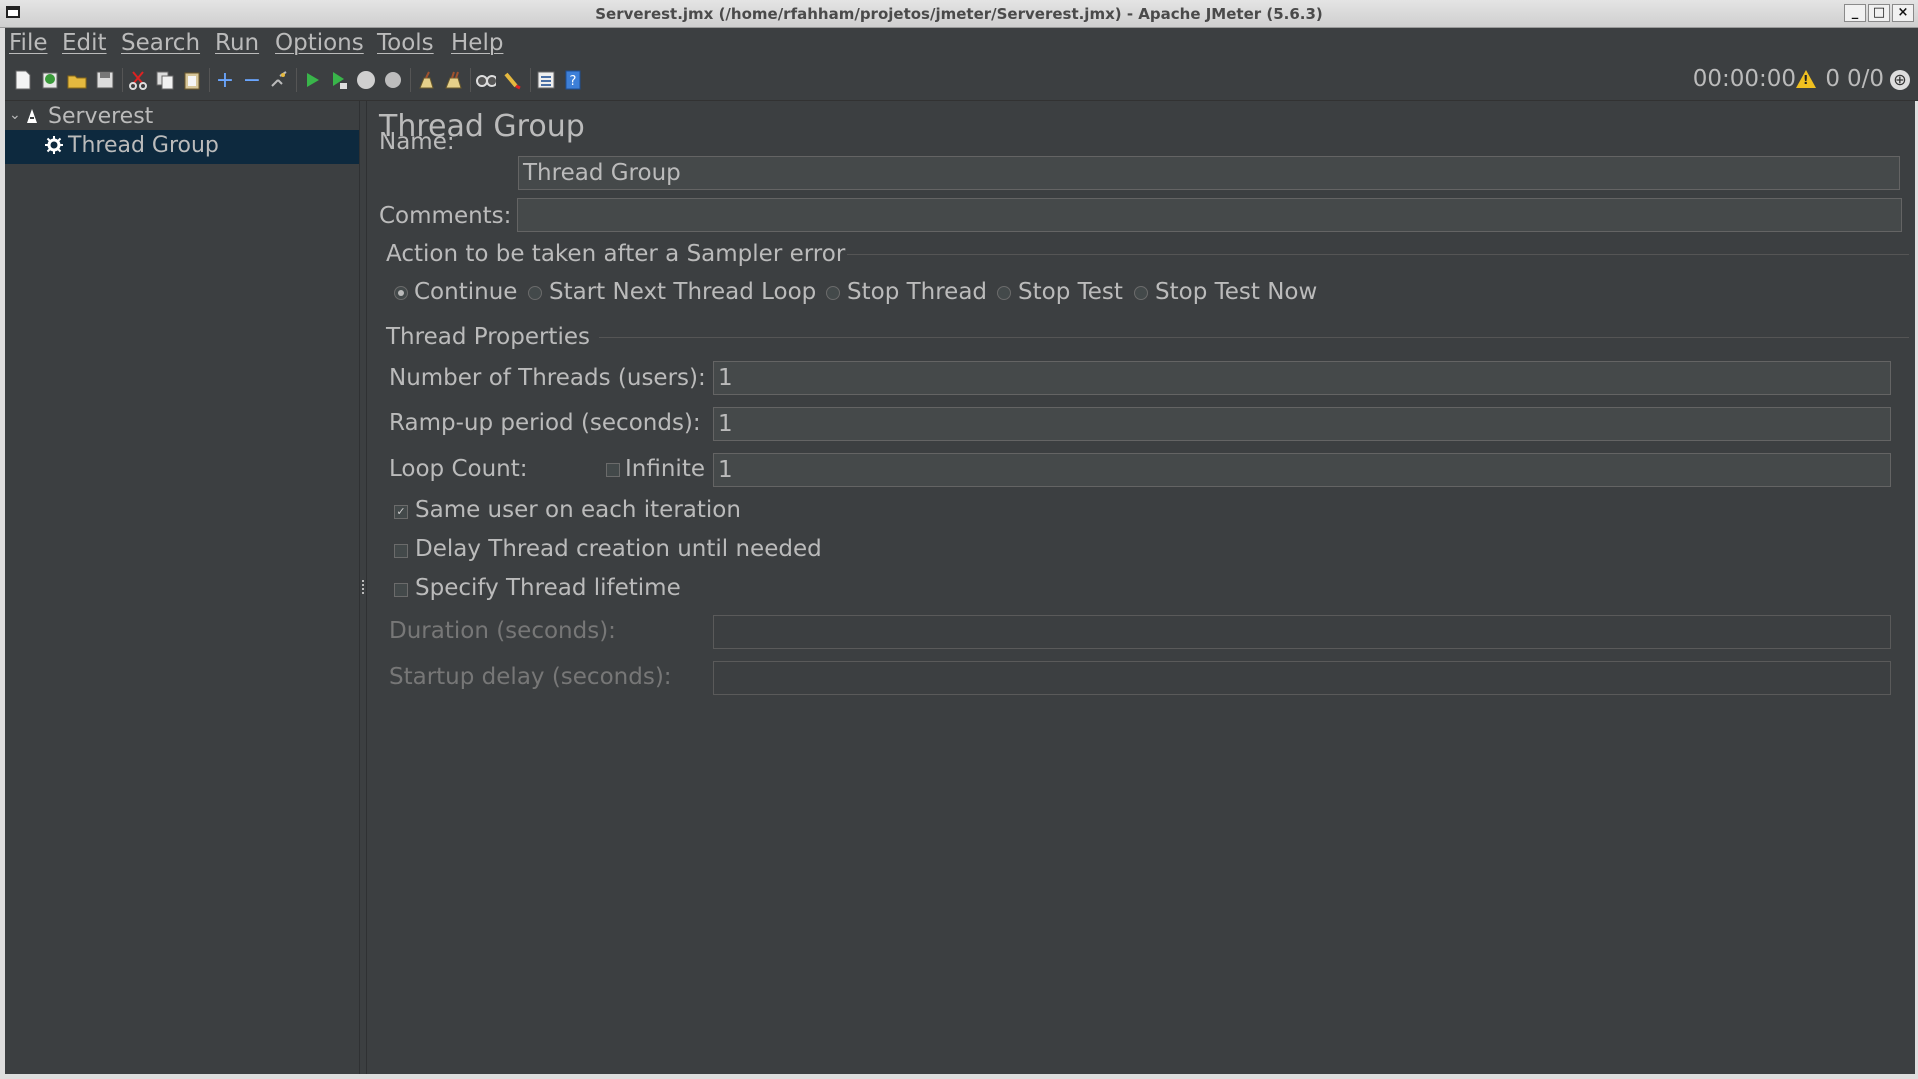 This screenshot has height=1079, width=1918. I want to click on threads-field: 1, so click(1302, 378).